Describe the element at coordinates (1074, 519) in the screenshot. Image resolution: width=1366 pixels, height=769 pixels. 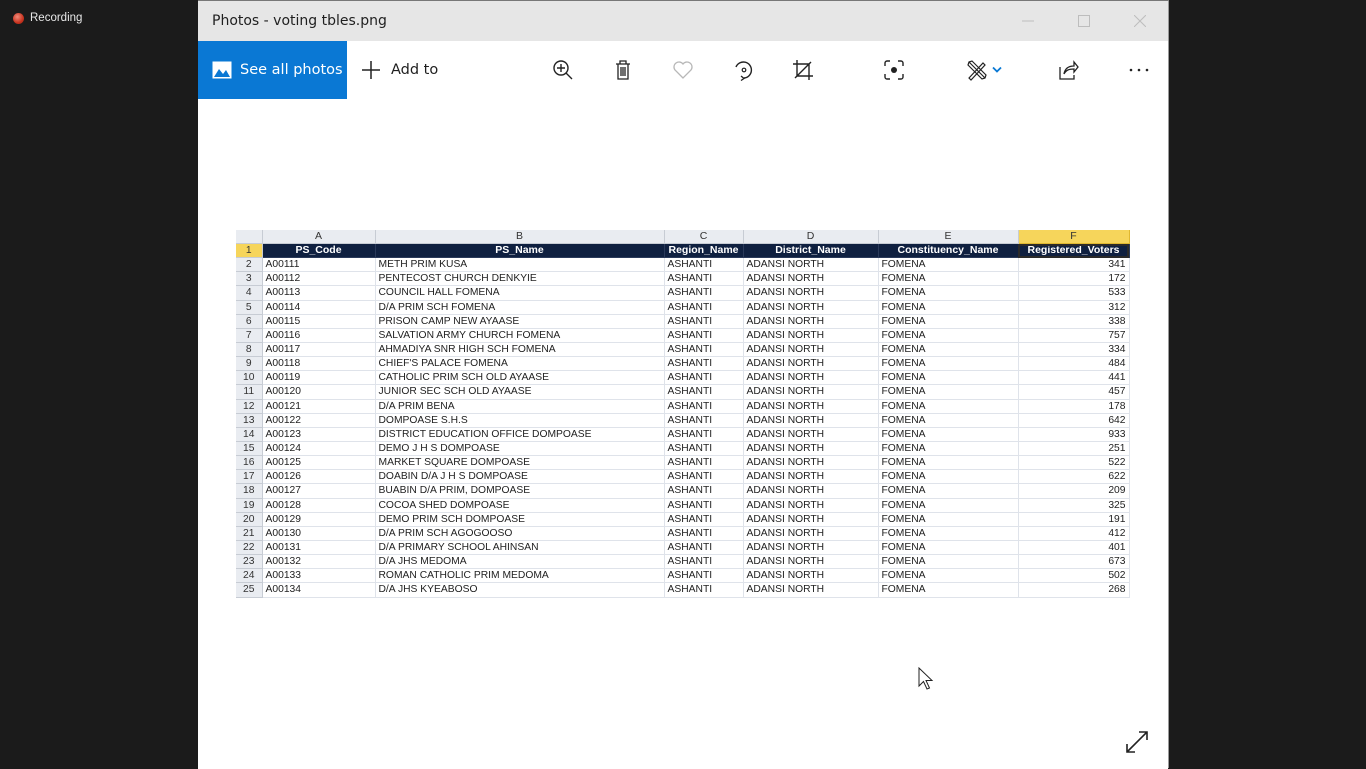
I see `cell-voters: 191` at that location.